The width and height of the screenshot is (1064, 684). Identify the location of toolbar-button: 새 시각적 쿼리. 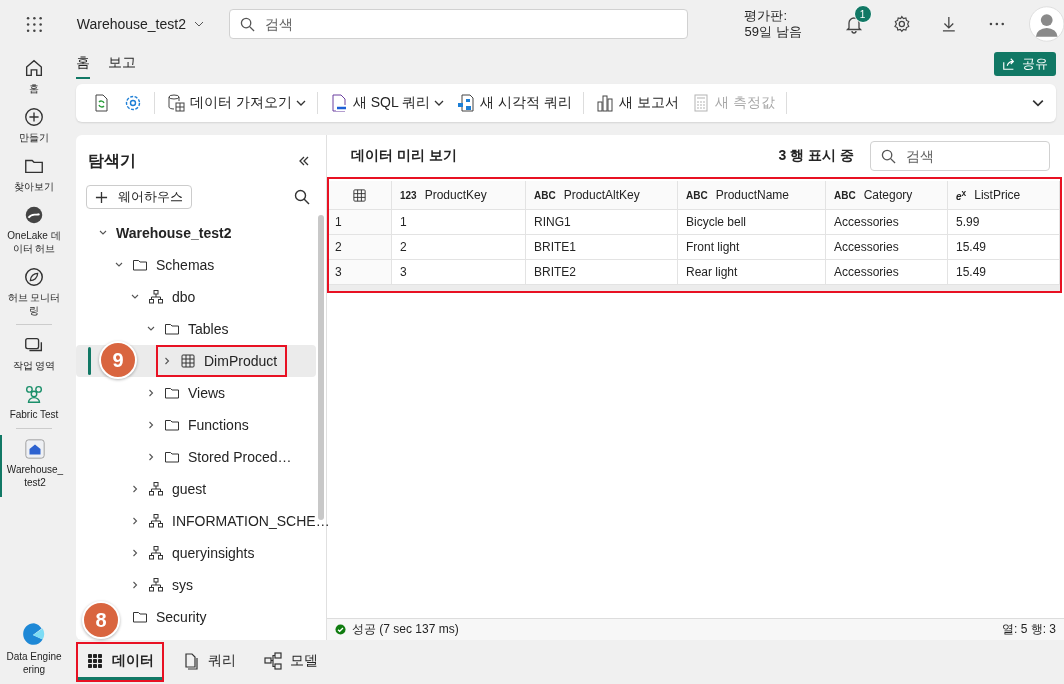
(514, 103).